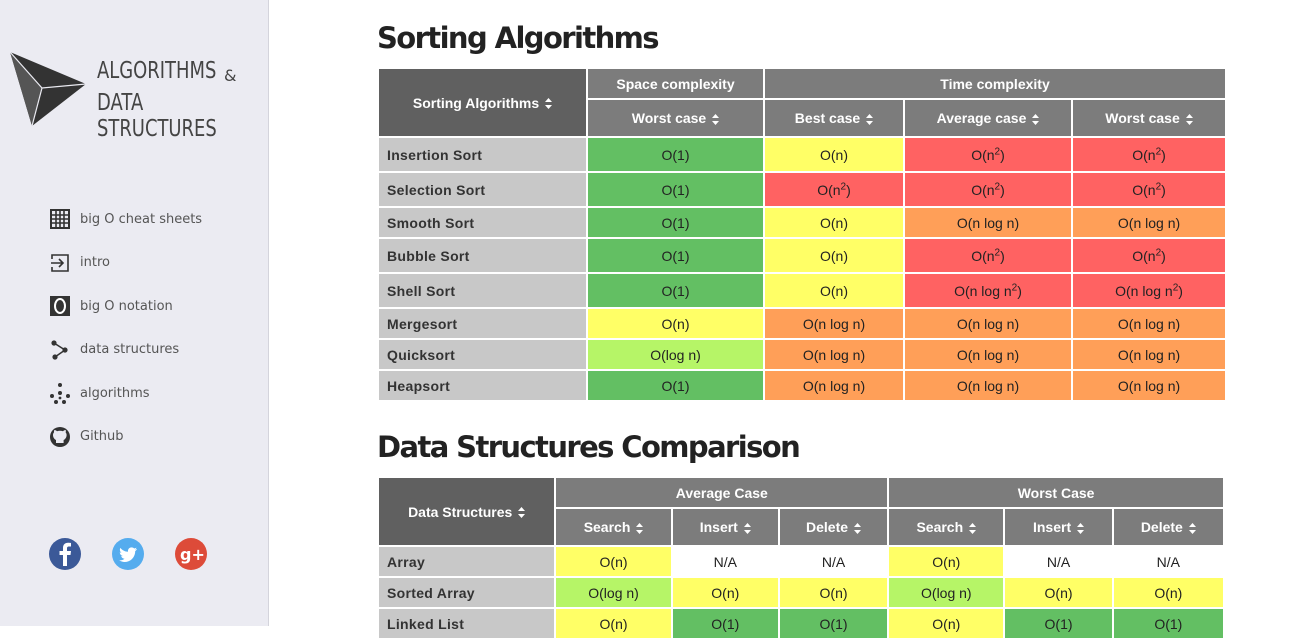 The height and width of the screenshot is (640, 1313). I want to click on site-logo: ALGORITHMS & DATA STRUCTURES, so click(138, 96).